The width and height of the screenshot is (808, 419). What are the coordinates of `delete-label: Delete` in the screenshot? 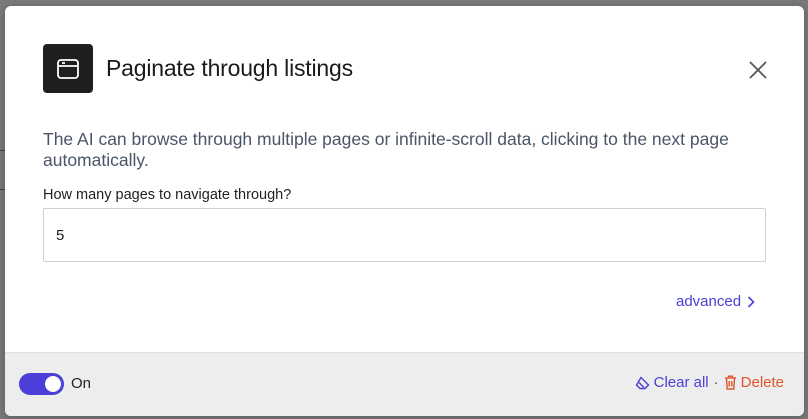 It's located at (762, 382).